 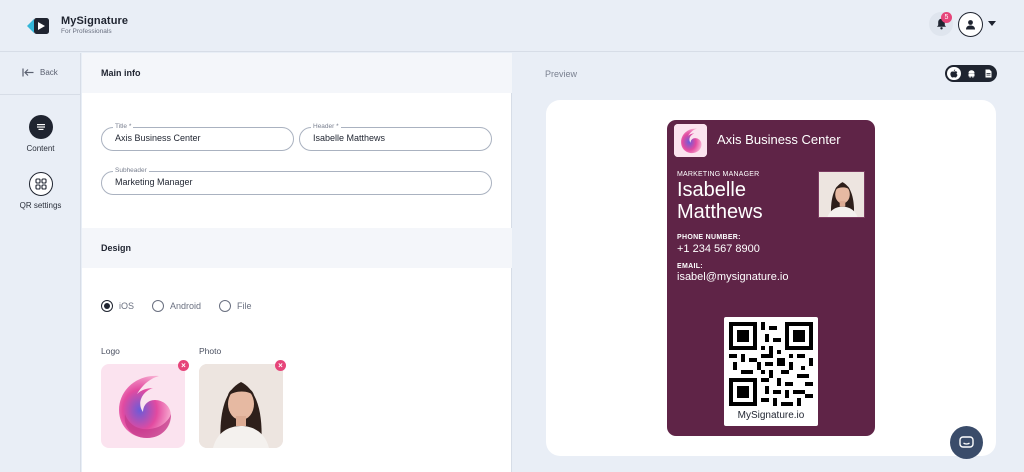 I want to click on brand: MySignature For Professionals, so click(x=94, y=25).